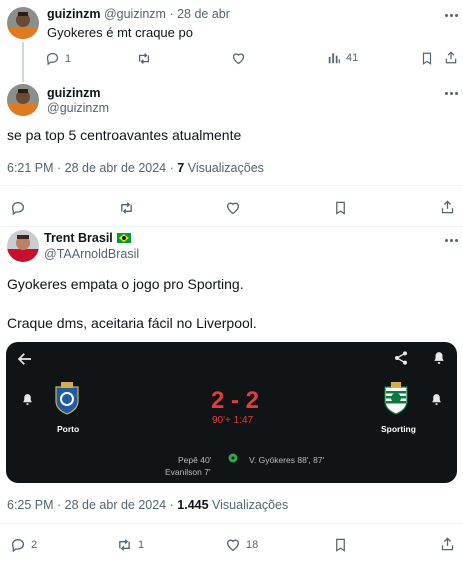 The image size is (463, 568). I want to click on like-count: 18, so click(252, 545).